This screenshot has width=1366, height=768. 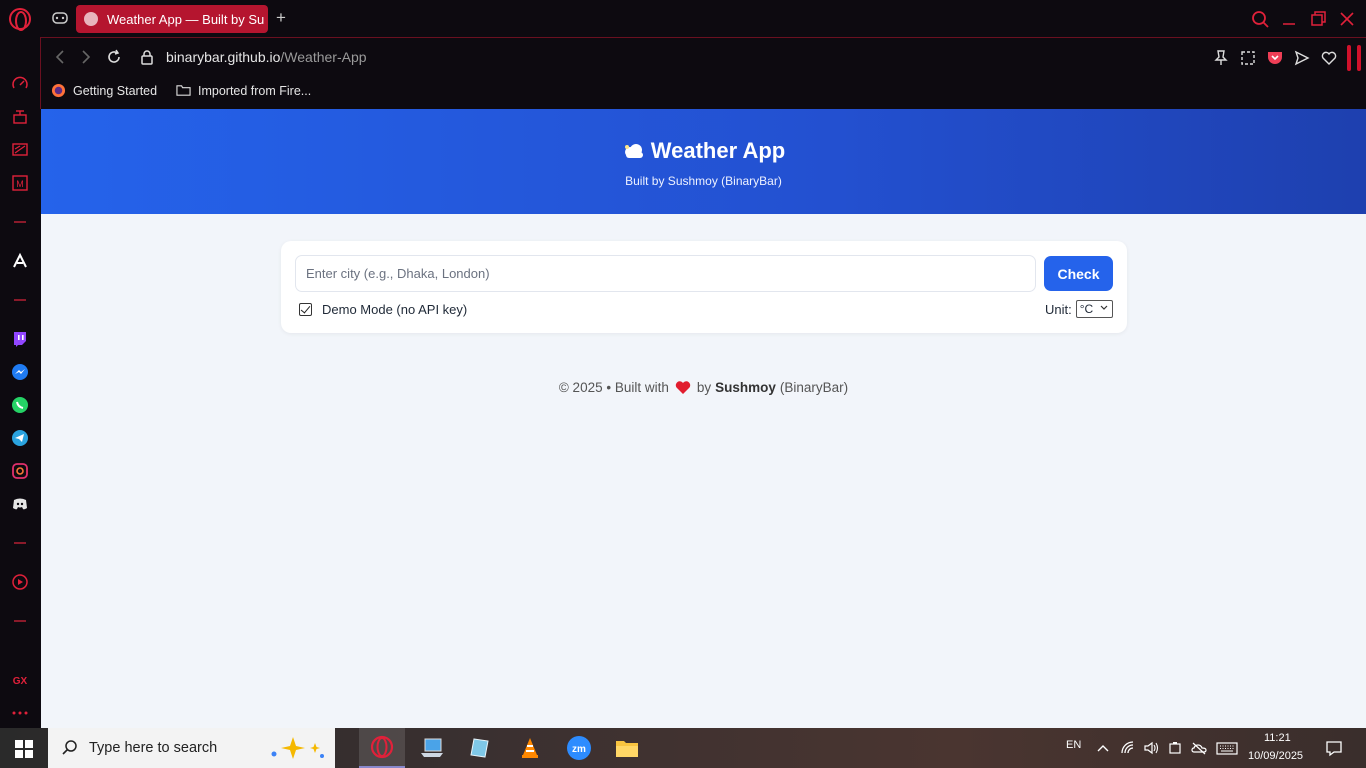 I want to click on restore-icon, so click(x=1318, y=19).